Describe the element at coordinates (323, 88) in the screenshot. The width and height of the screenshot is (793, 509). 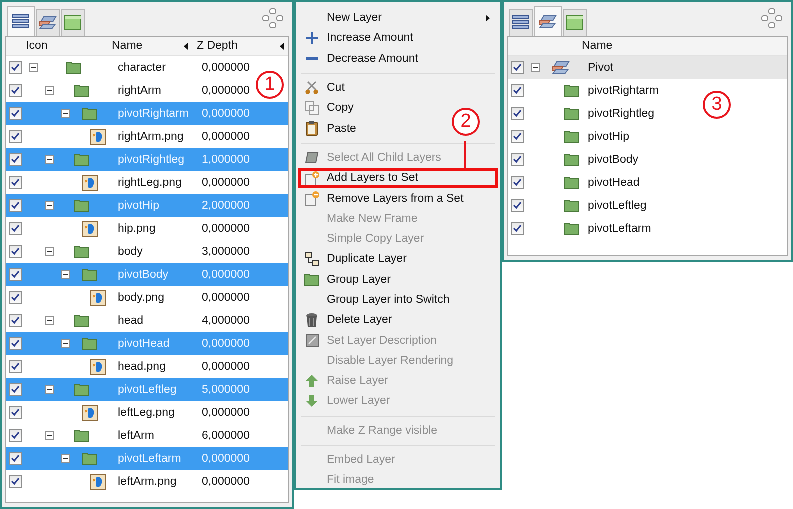
I see `menu-item: Cut` at that location.